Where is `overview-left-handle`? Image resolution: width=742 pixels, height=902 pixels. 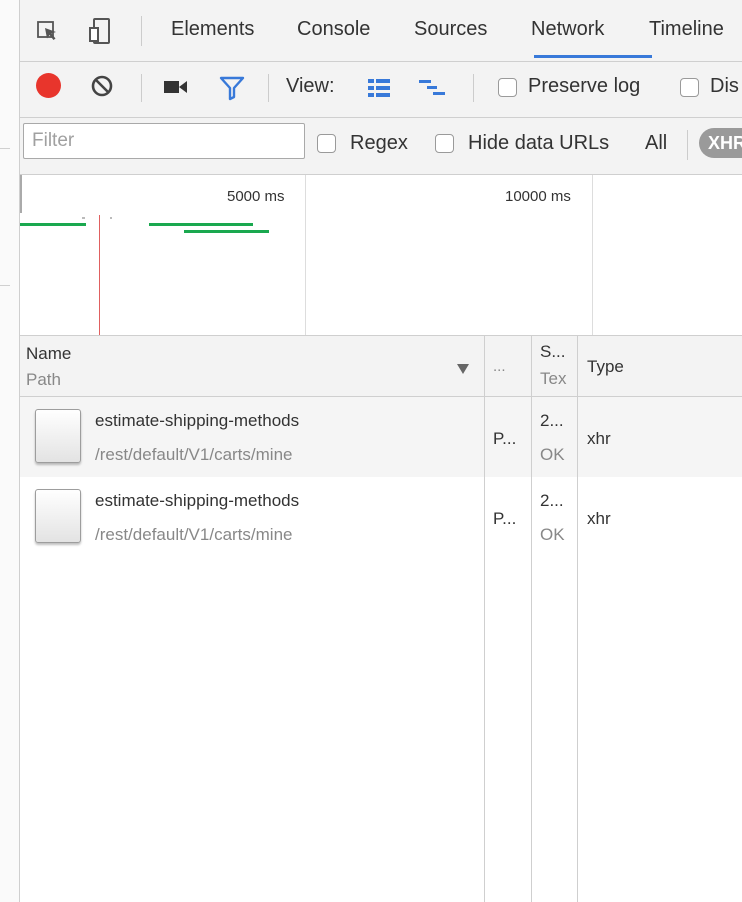 overview-left-handle is located at coordinates (21, 194).